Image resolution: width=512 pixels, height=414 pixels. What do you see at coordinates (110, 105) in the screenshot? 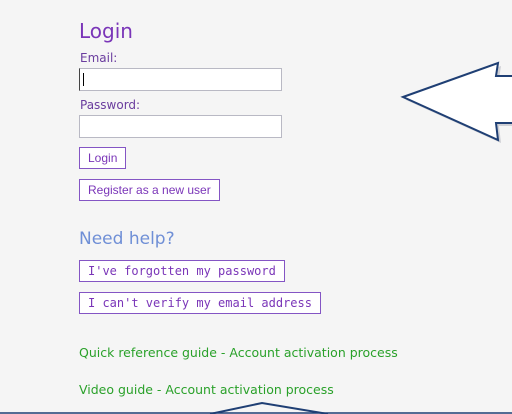
I see `password-label: Password:` at bounding box center [110, 105].